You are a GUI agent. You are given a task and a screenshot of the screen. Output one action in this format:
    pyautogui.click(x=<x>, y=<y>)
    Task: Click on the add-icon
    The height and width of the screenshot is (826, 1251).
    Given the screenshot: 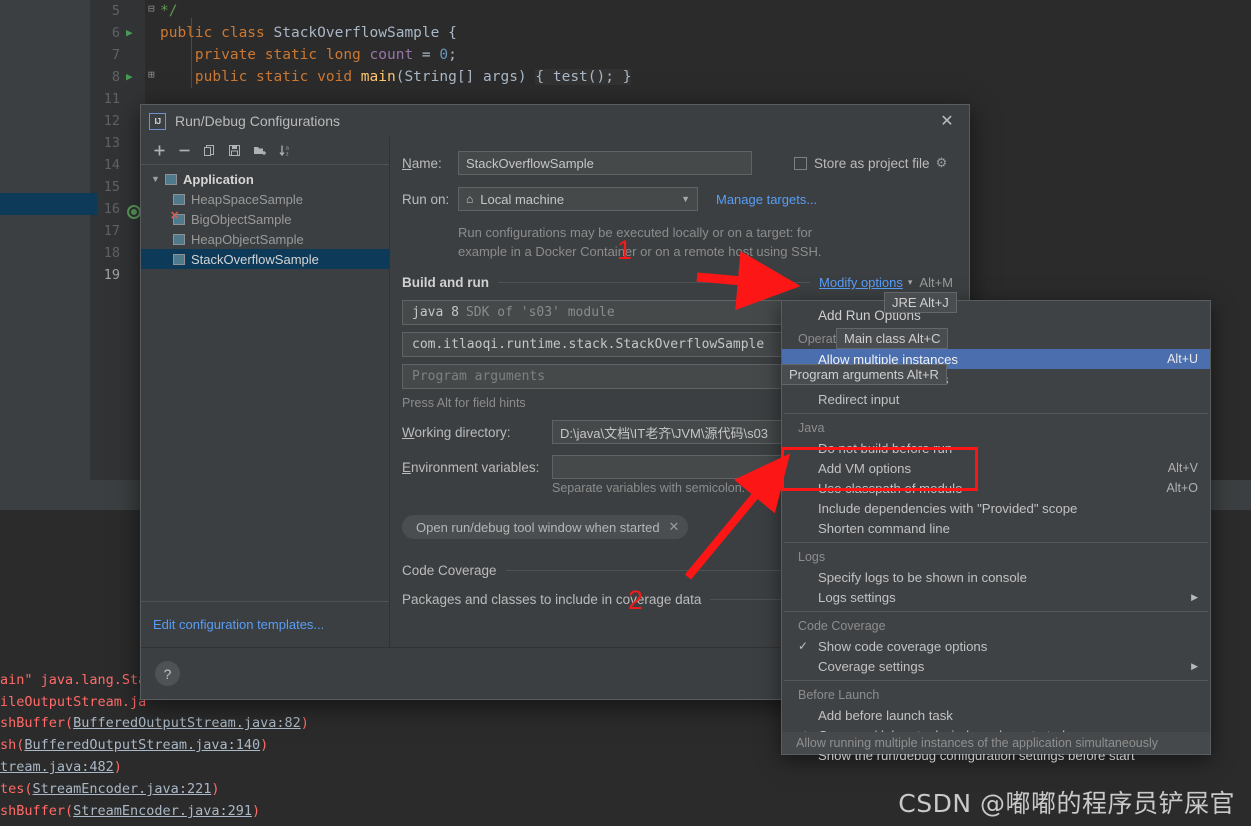 What is the action you would take?
    pyautogui.click(x=159, y=150)
    